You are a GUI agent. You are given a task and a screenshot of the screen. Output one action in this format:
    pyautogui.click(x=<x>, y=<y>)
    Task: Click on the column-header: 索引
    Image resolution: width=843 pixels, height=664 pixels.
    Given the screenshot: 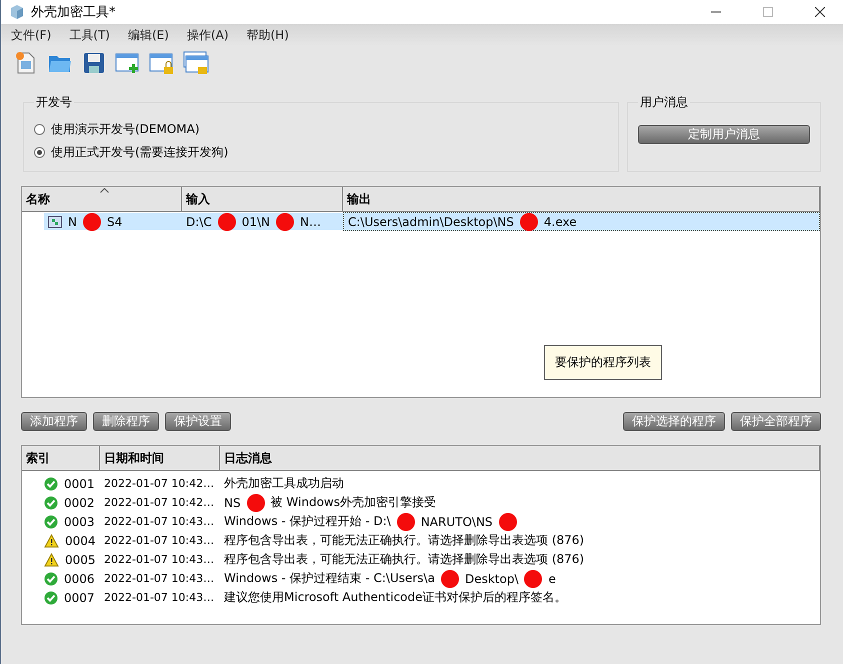 What is the action you would take?
    pyautogui.click(x=61, y=458)
    